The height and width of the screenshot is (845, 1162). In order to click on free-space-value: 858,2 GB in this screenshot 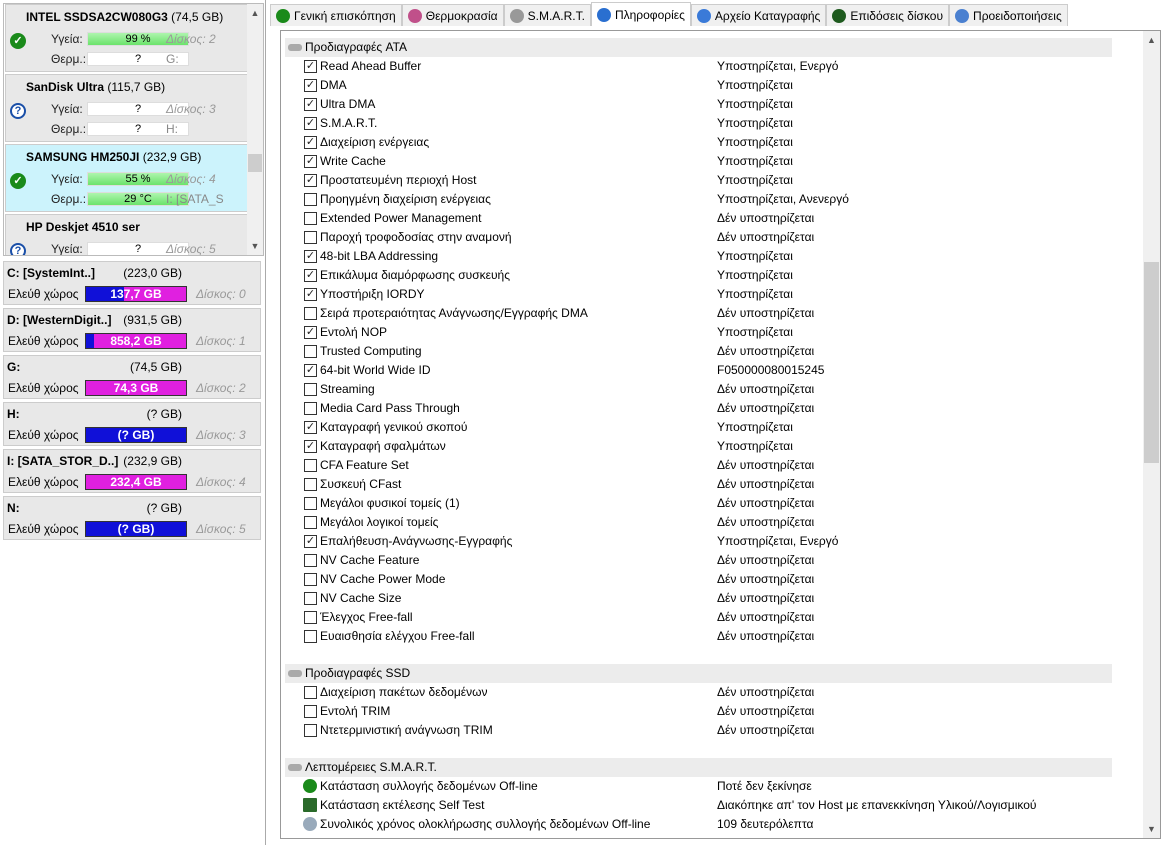, I will do `click(136, 341)`.